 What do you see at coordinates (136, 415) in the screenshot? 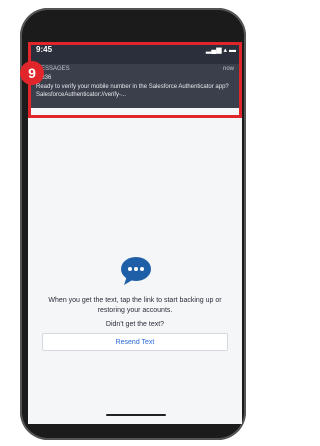
I see `home-indicator` at bounding box center [136, 415].